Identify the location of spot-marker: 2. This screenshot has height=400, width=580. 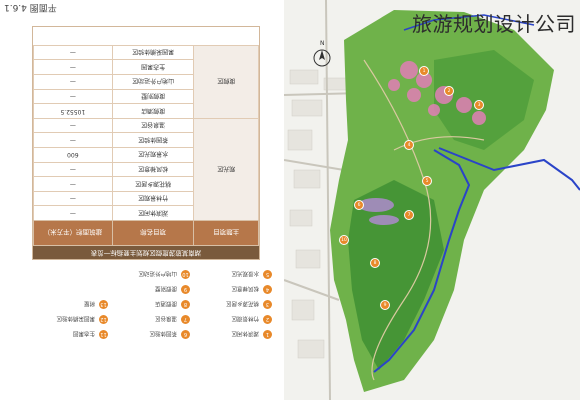
(449, 91).